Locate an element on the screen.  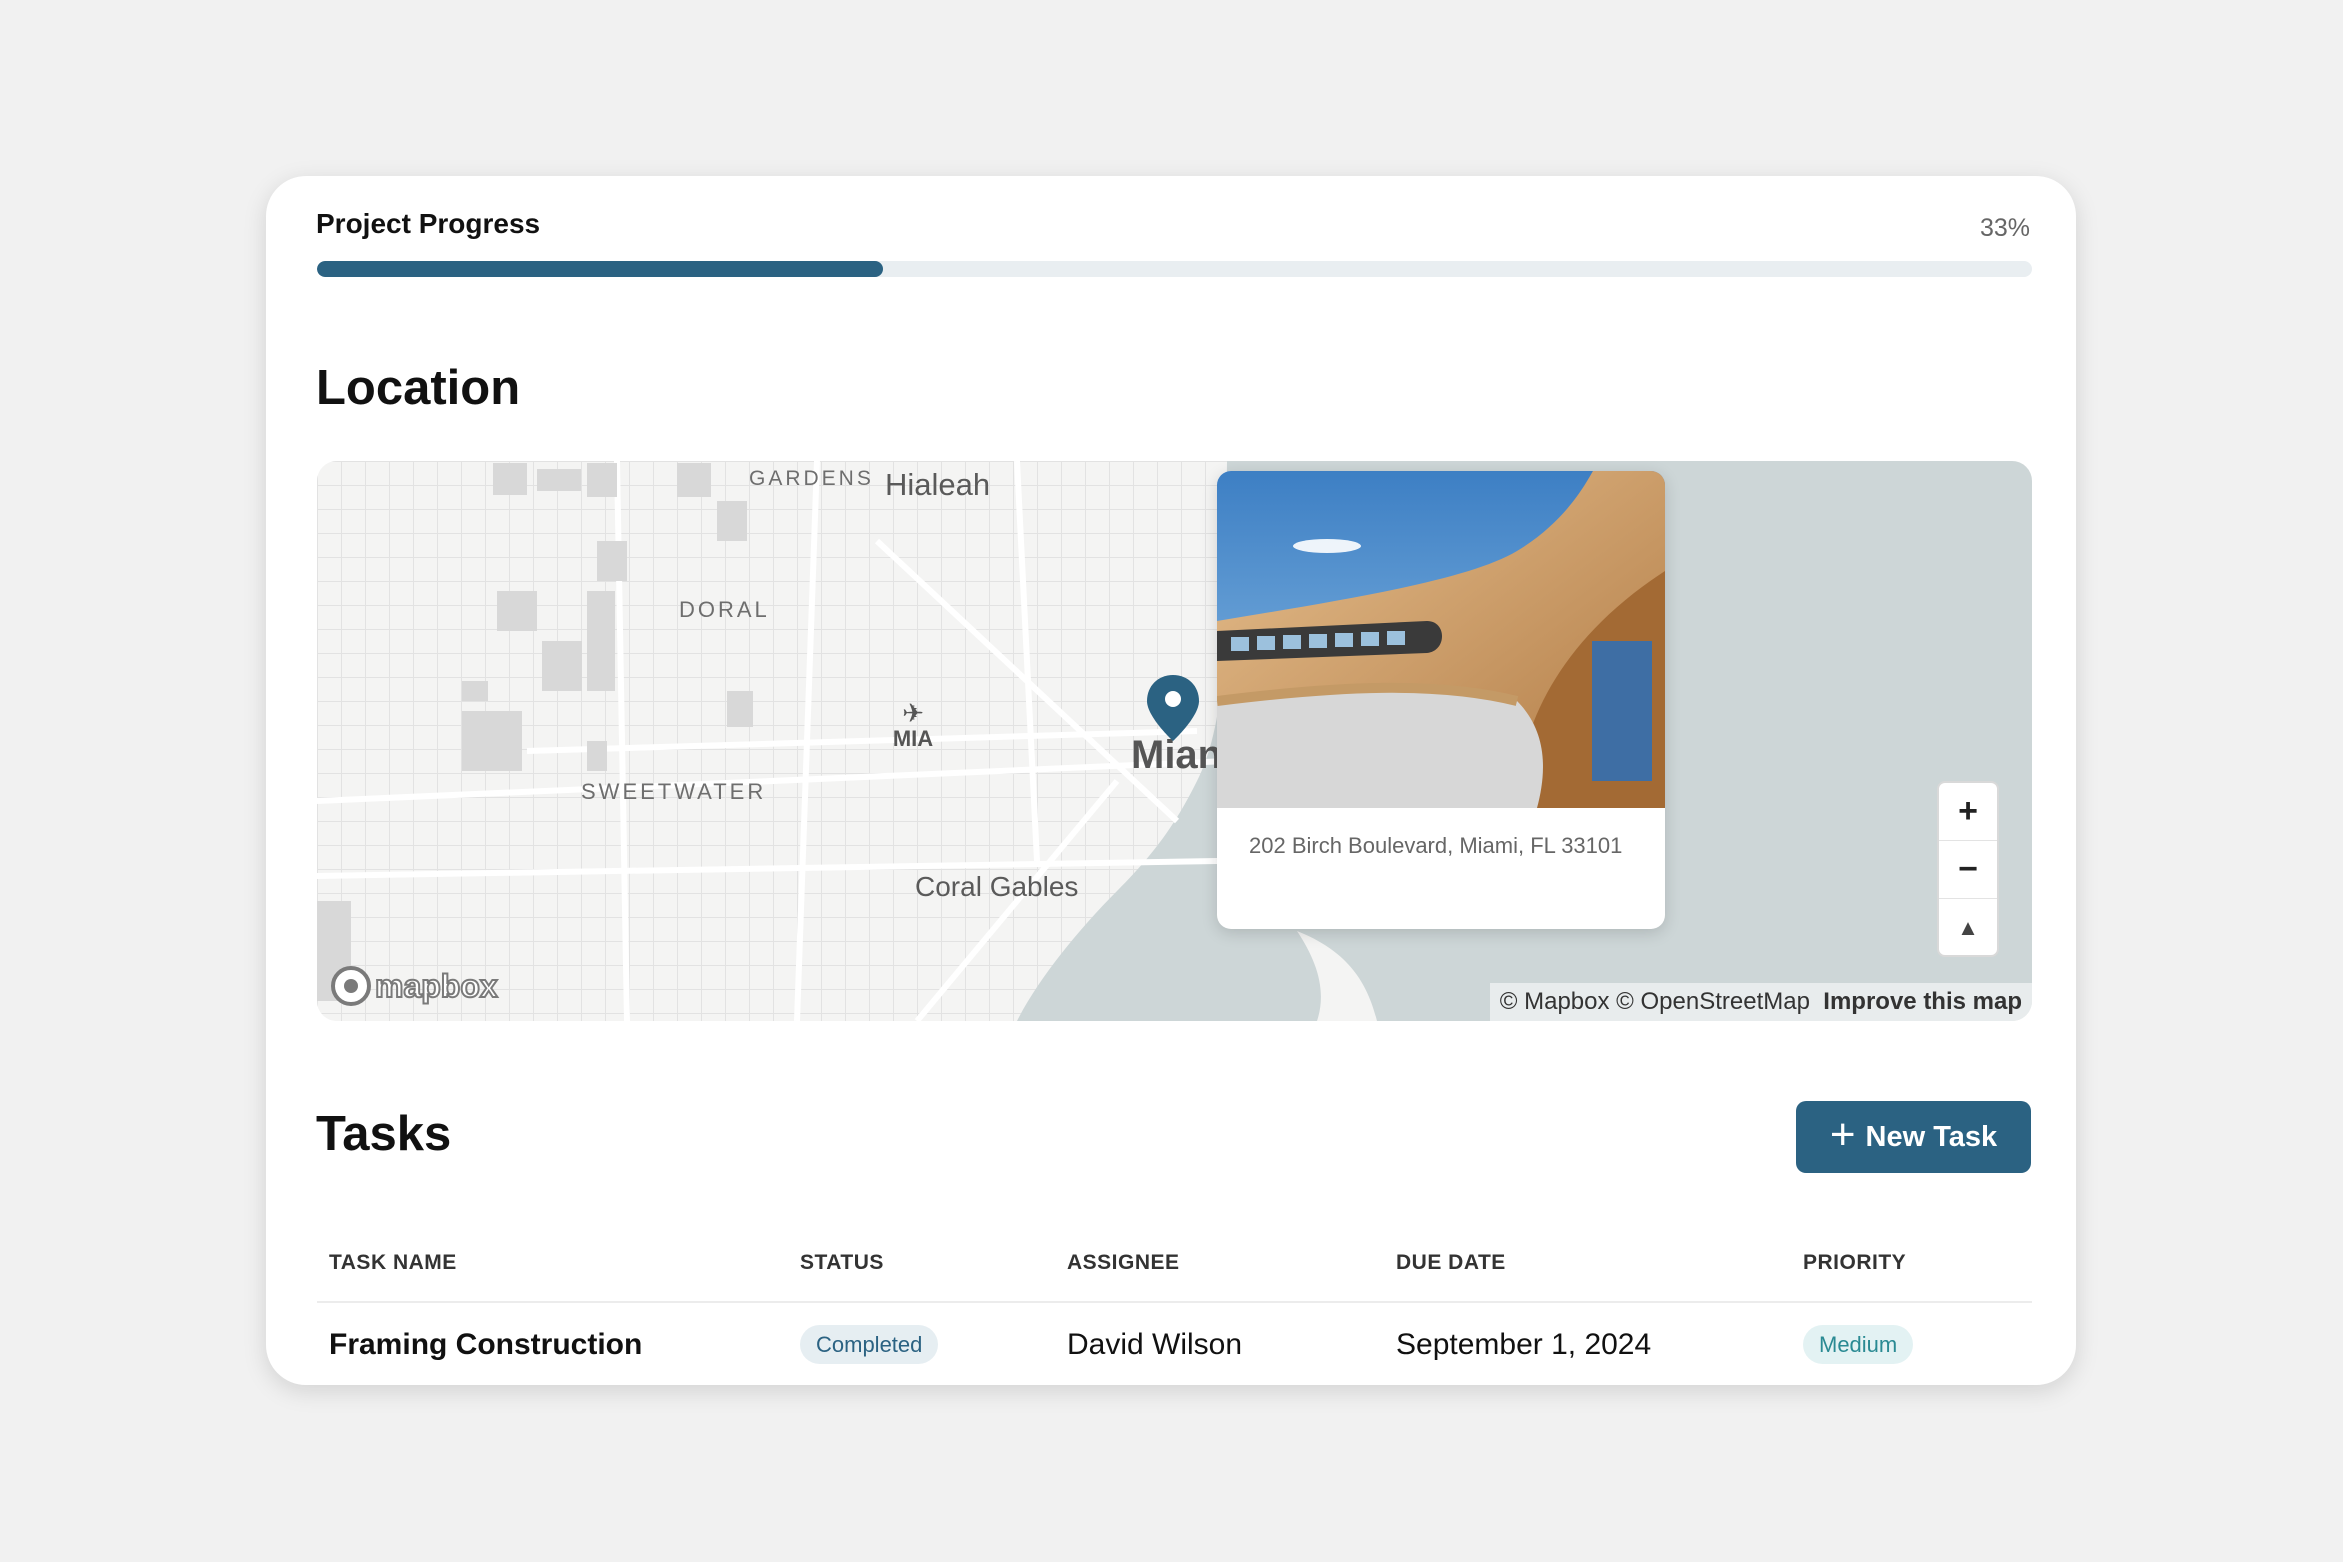
column-priority: PRIORITY is located at coordinates (1854, 1263).